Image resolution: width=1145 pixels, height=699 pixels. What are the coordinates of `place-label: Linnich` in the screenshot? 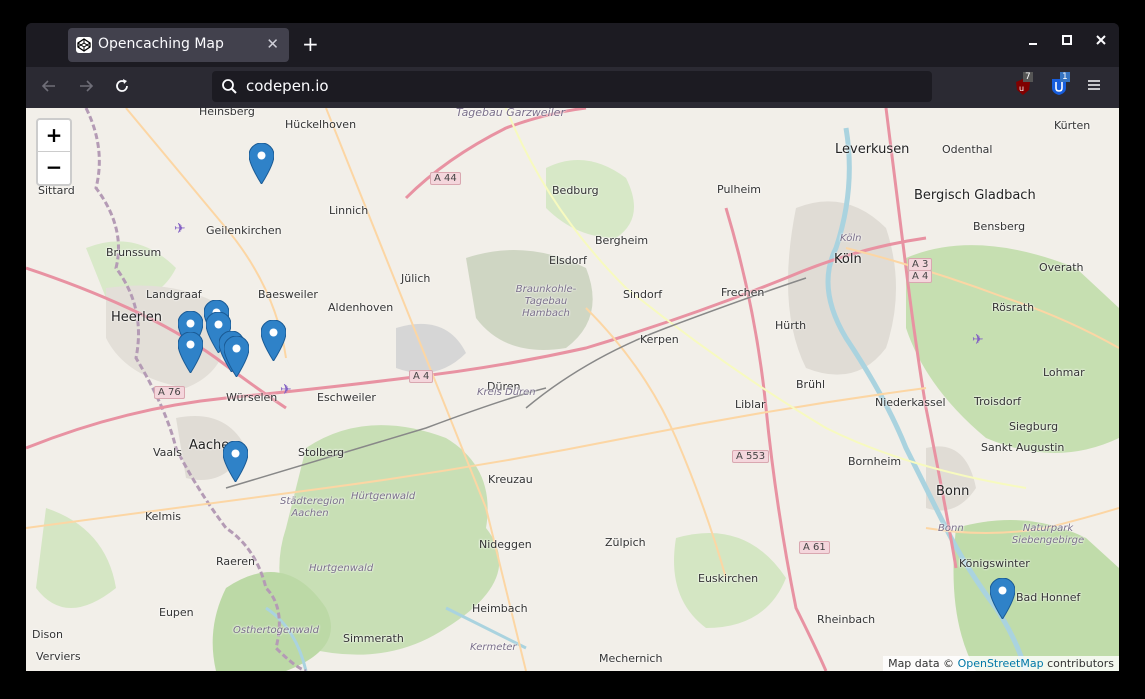 It's located at (349, 210).